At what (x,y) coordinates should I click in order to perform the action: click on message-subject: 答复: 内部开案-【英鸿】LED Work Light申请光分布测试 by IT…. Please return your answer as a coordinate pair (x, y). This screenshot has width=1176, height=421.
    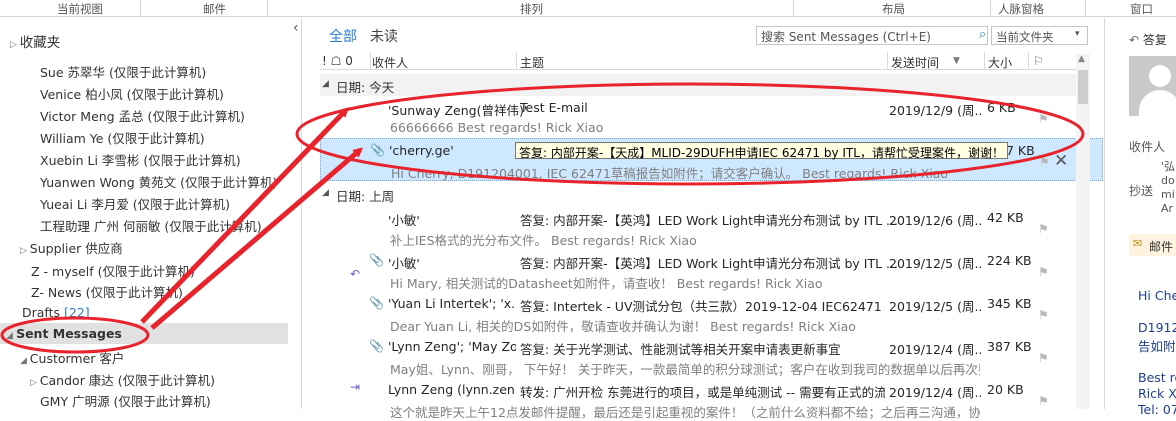
    Looking at the image, I should click on (709, 220).